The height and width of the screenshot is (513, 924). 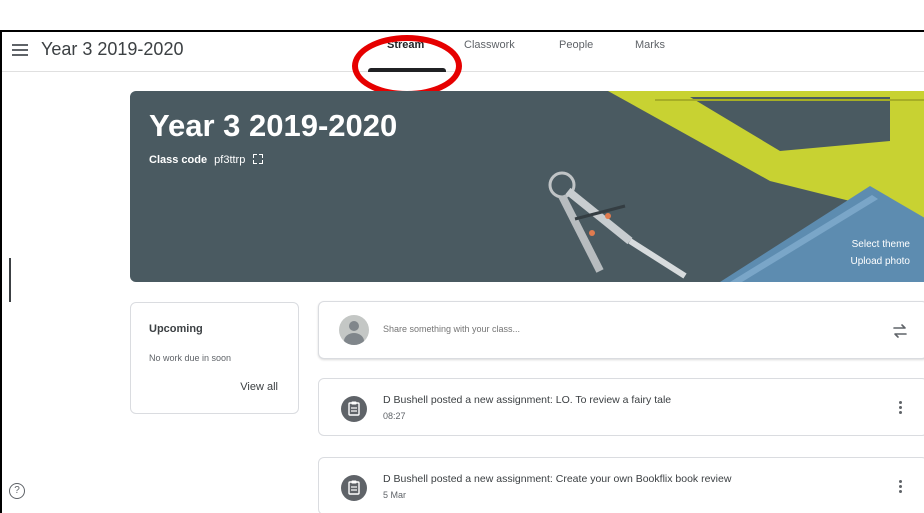 I want to click on upcoming-card: Upcoming No work due in soon View all, so click(x=214, y=358).